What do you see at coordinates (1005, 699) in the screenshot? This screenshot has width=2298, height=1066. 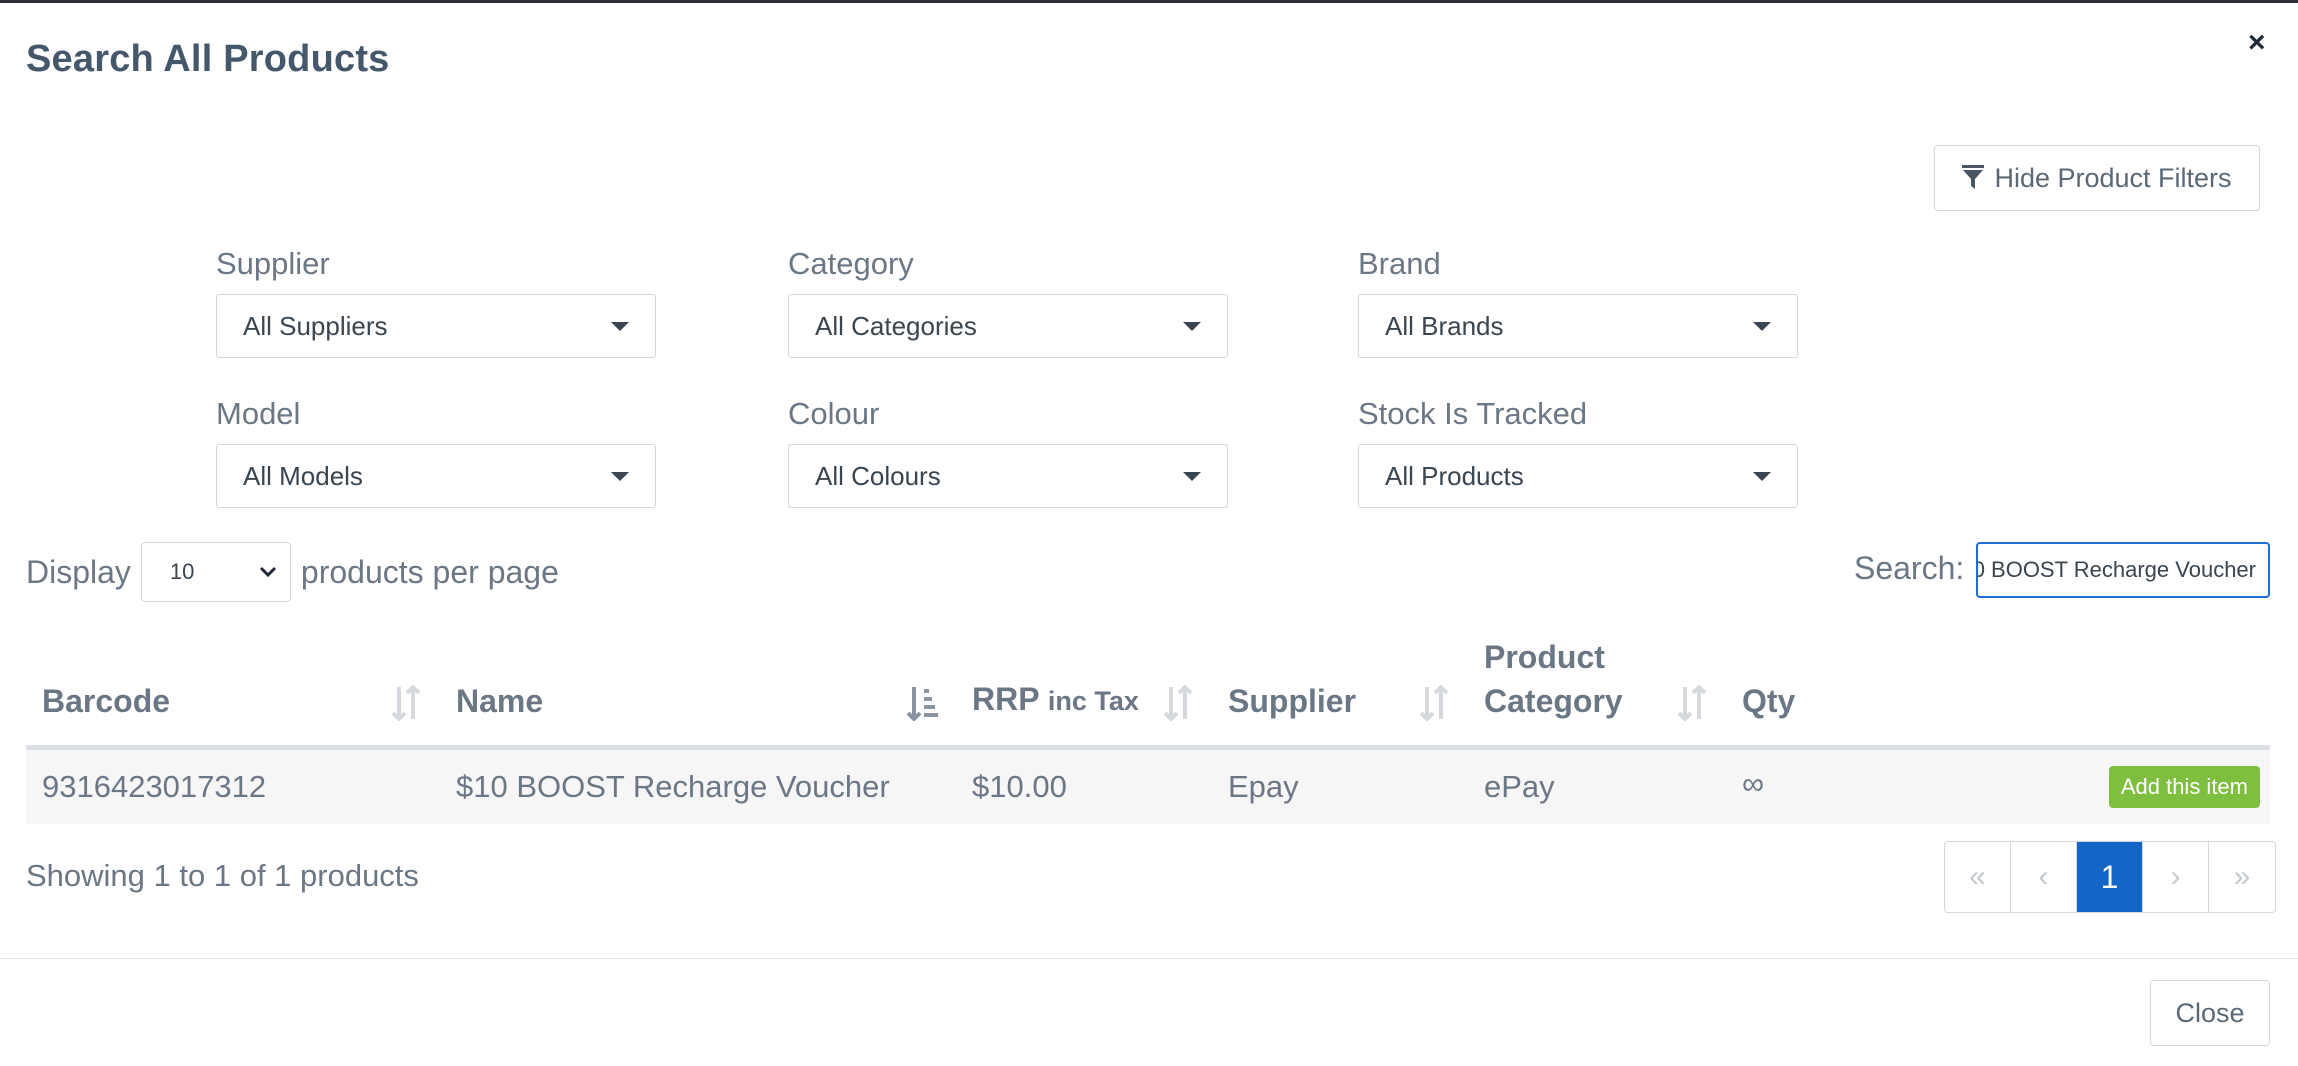 I see `col-rrp-label: RRP` at bounding box center [1005, 699].